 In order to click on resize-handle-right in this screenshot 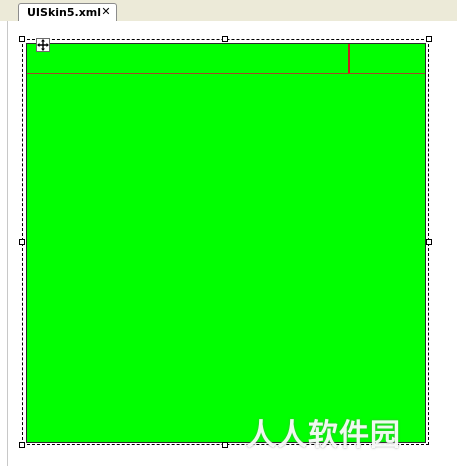, I will do `click(429, 242)`.